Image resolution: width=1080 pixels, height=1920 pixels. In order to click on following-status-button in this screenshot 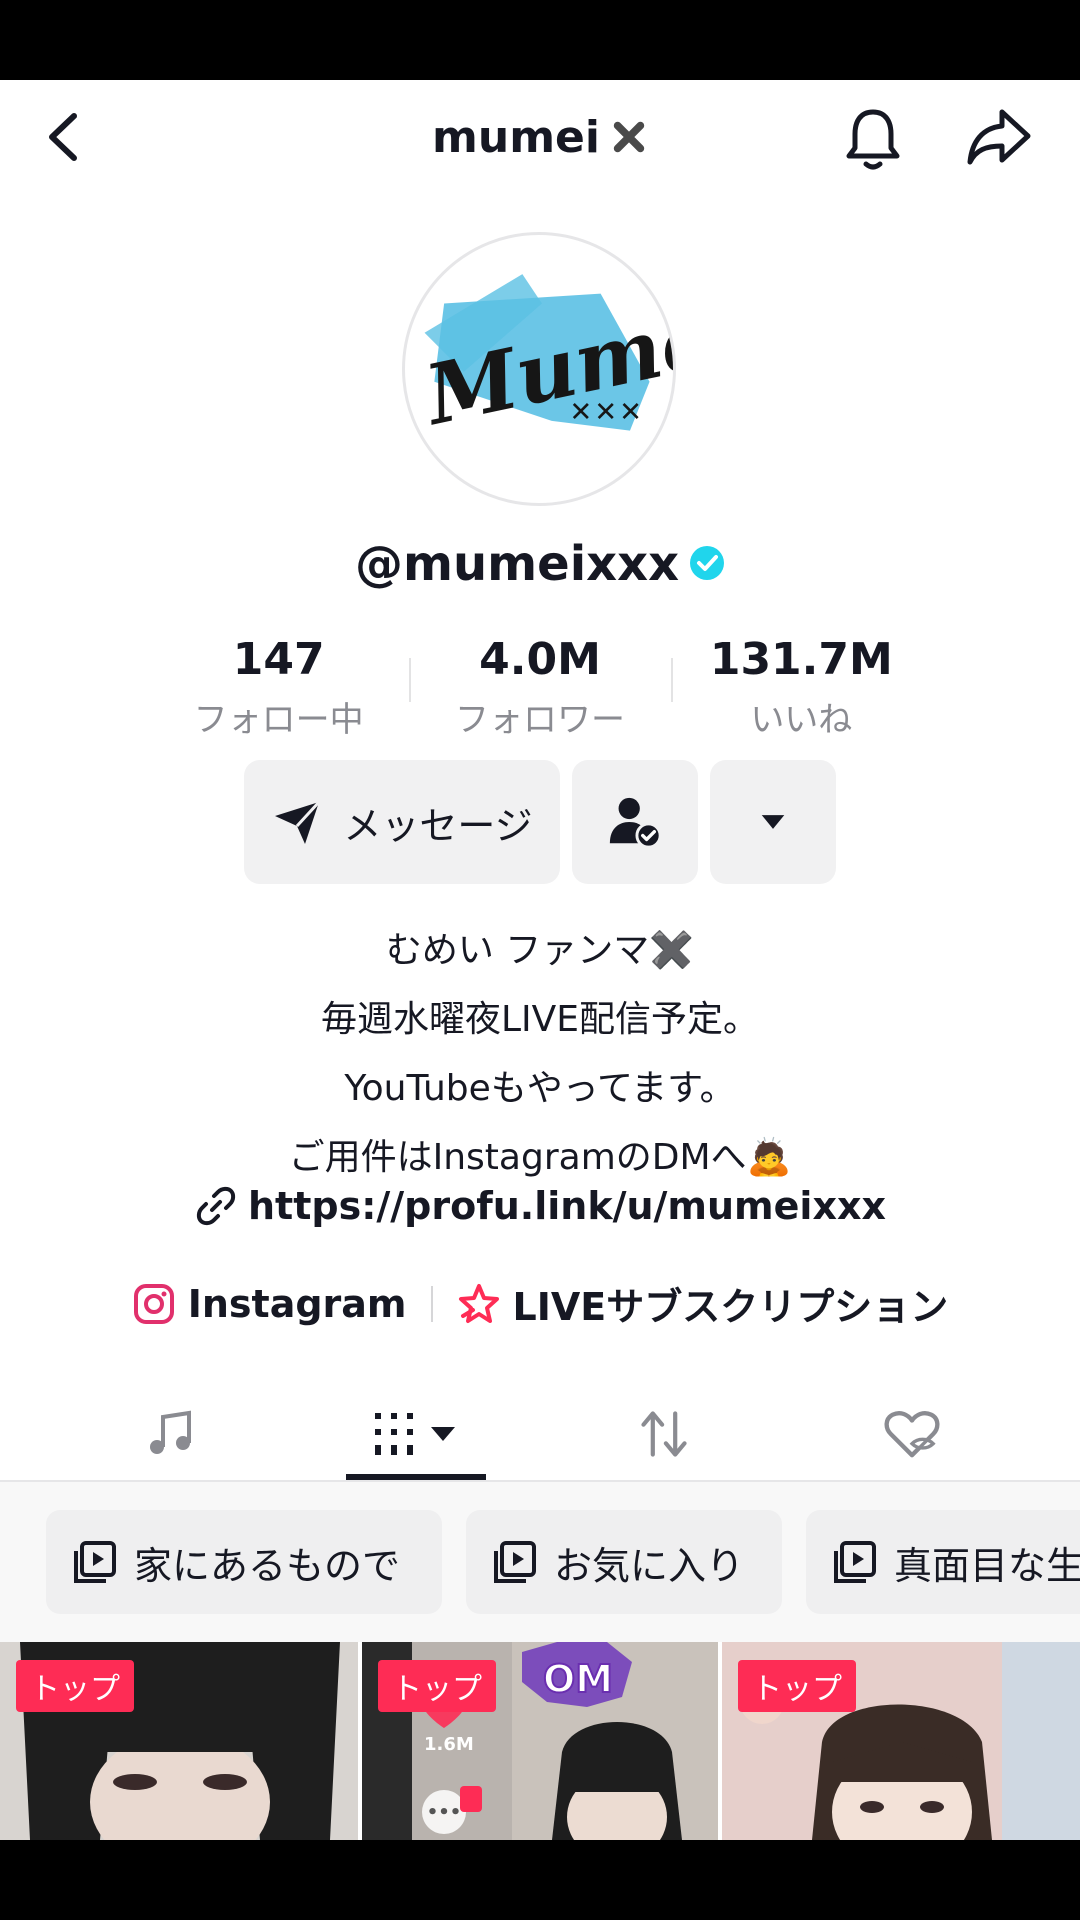, I will do `click(635, 822)`.